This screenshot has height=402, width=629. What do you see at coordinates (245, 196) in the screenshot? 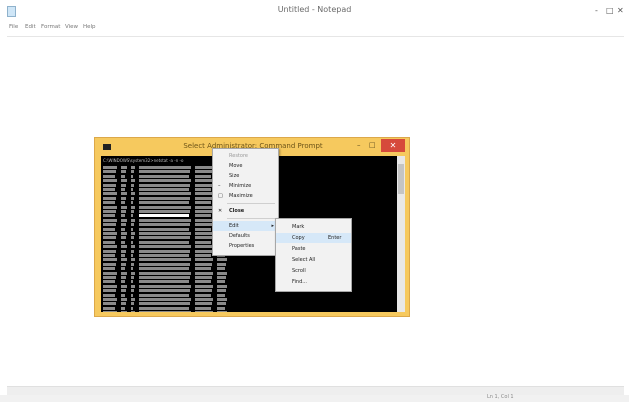
I see `menu-item-maximize: □ Maximize` at bounding box center [245, 196].